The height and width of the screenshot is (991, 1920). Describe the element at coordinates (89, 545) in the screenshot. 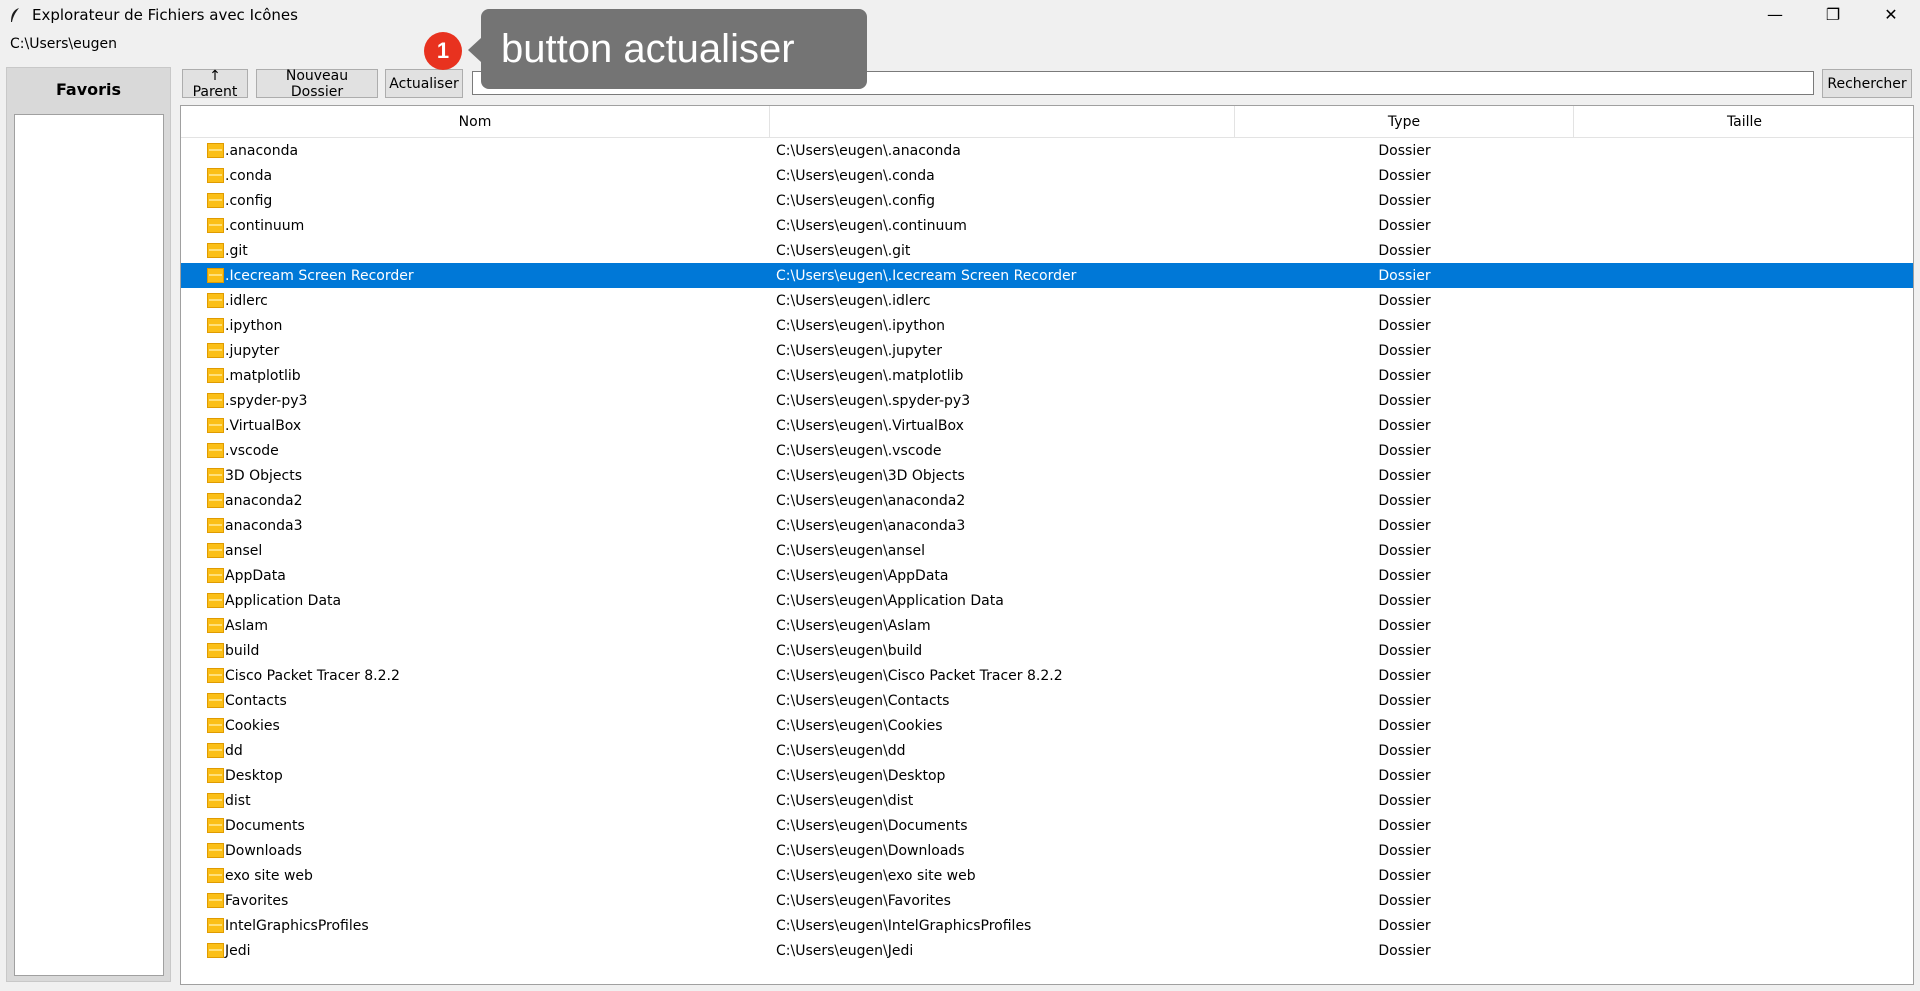

I see `favorites-list` at that location.